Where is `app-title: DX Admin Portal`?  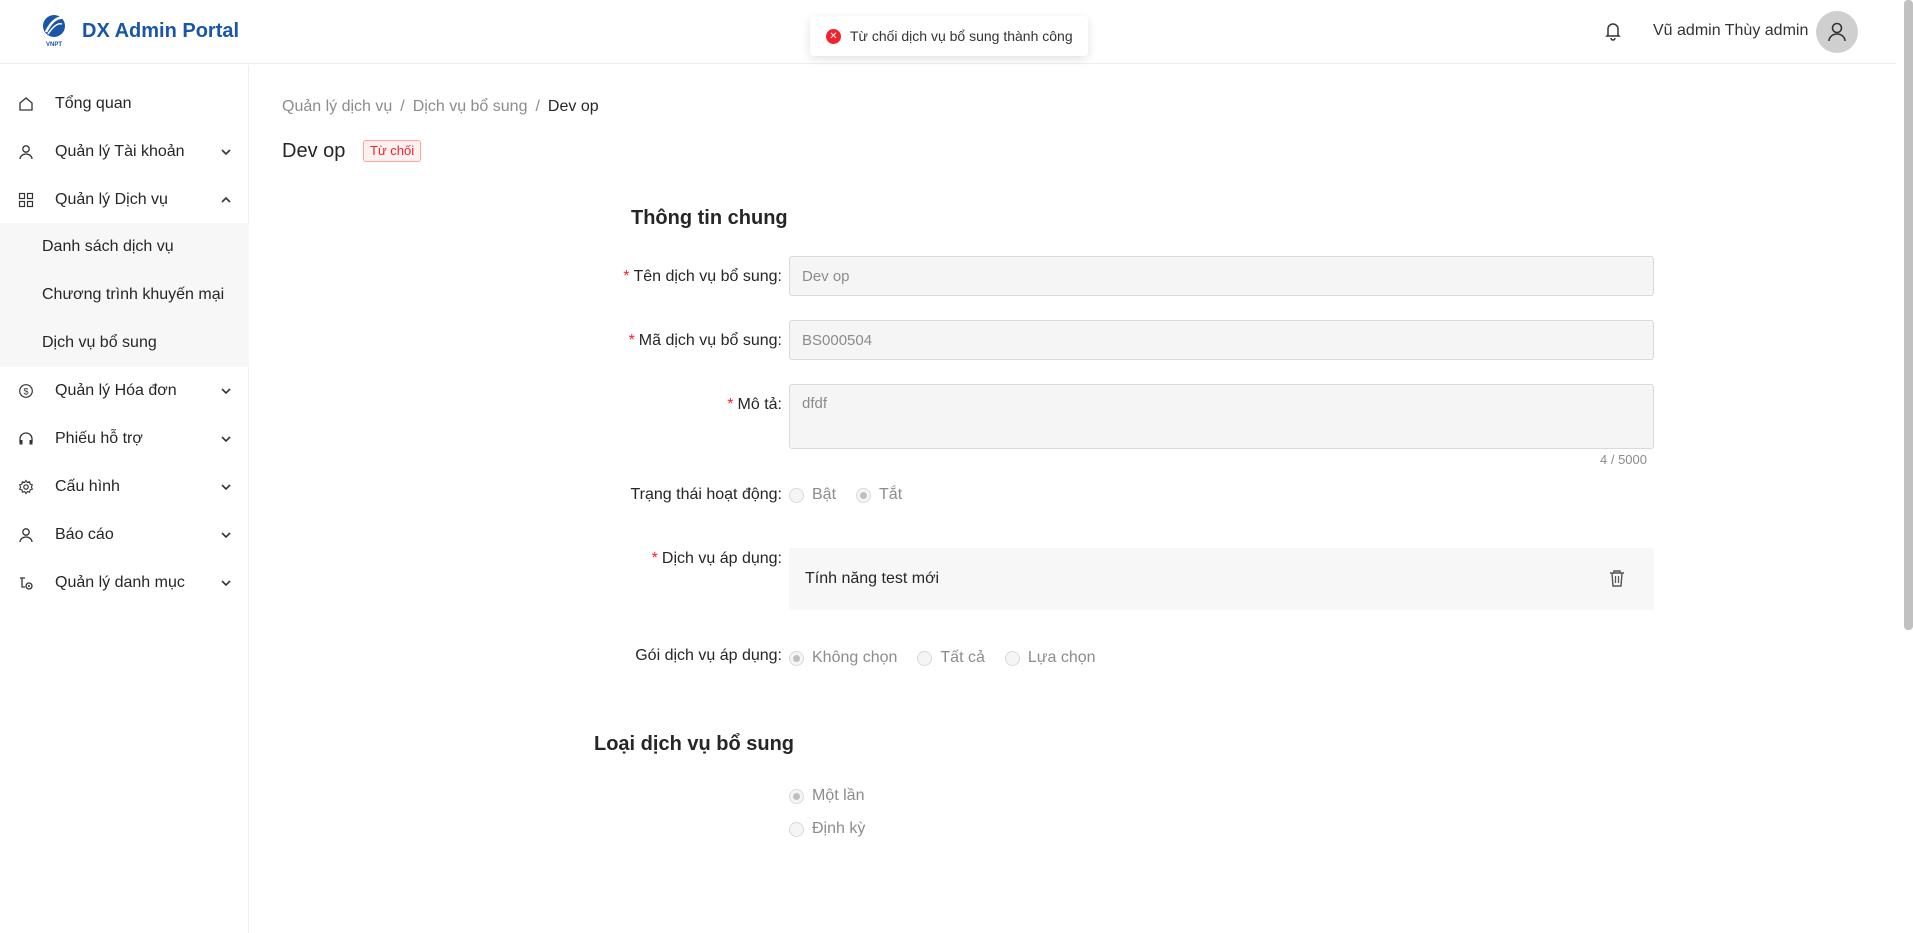
app-title: DX Admin Portal is located at coordinates (160, 31).